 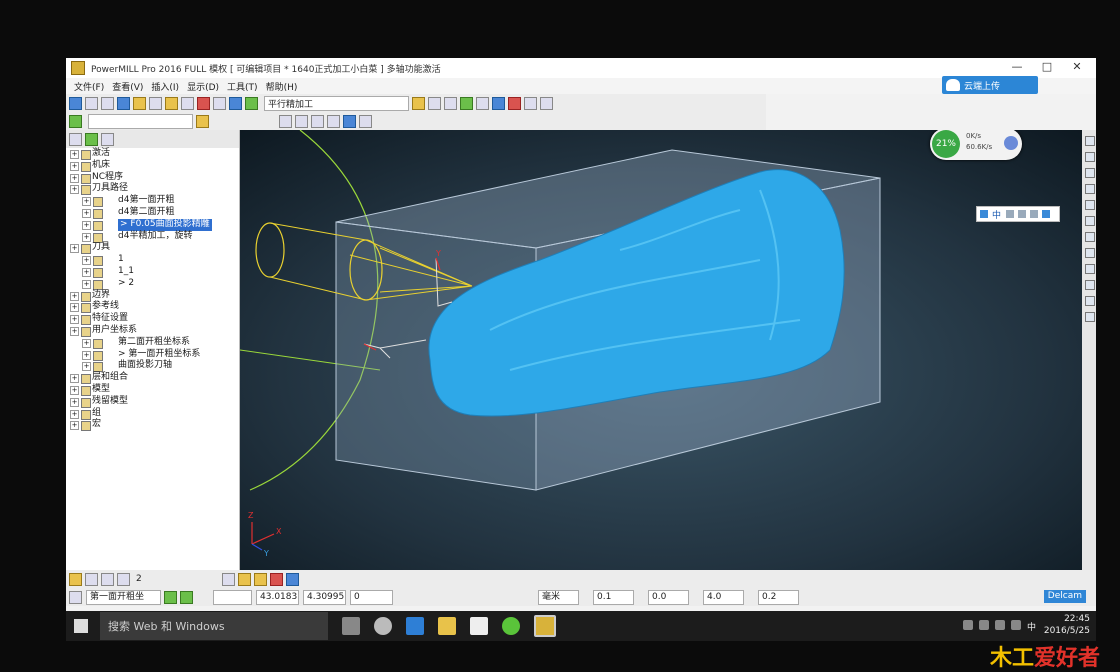 What do you see at coordinates (152, 343) in the screenshot?
I see `tree-item: + 第二面开粗坐标系` at bounding box center [152, 343].